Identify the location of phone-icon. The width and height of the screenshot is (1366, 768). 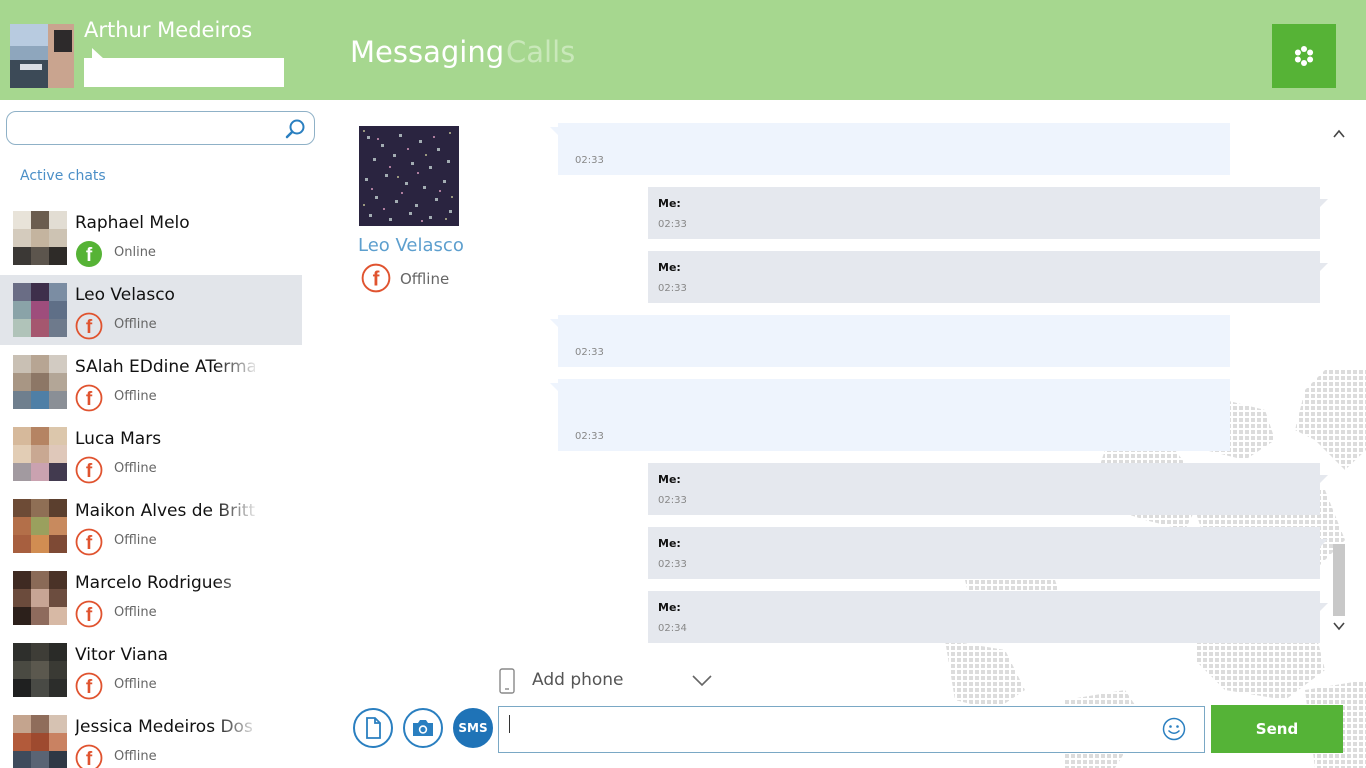
(507, 683).